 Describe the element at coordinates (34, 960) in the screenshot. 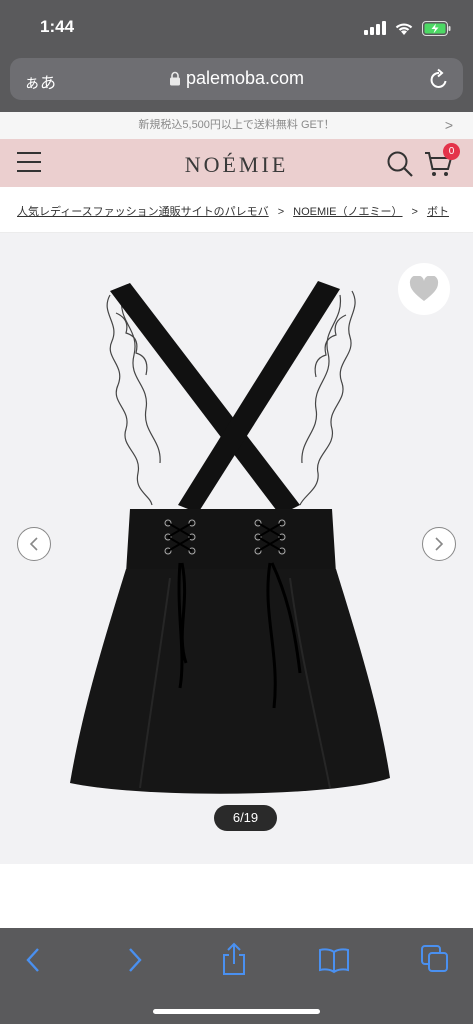

I see `back-chevron-icon` at that location.